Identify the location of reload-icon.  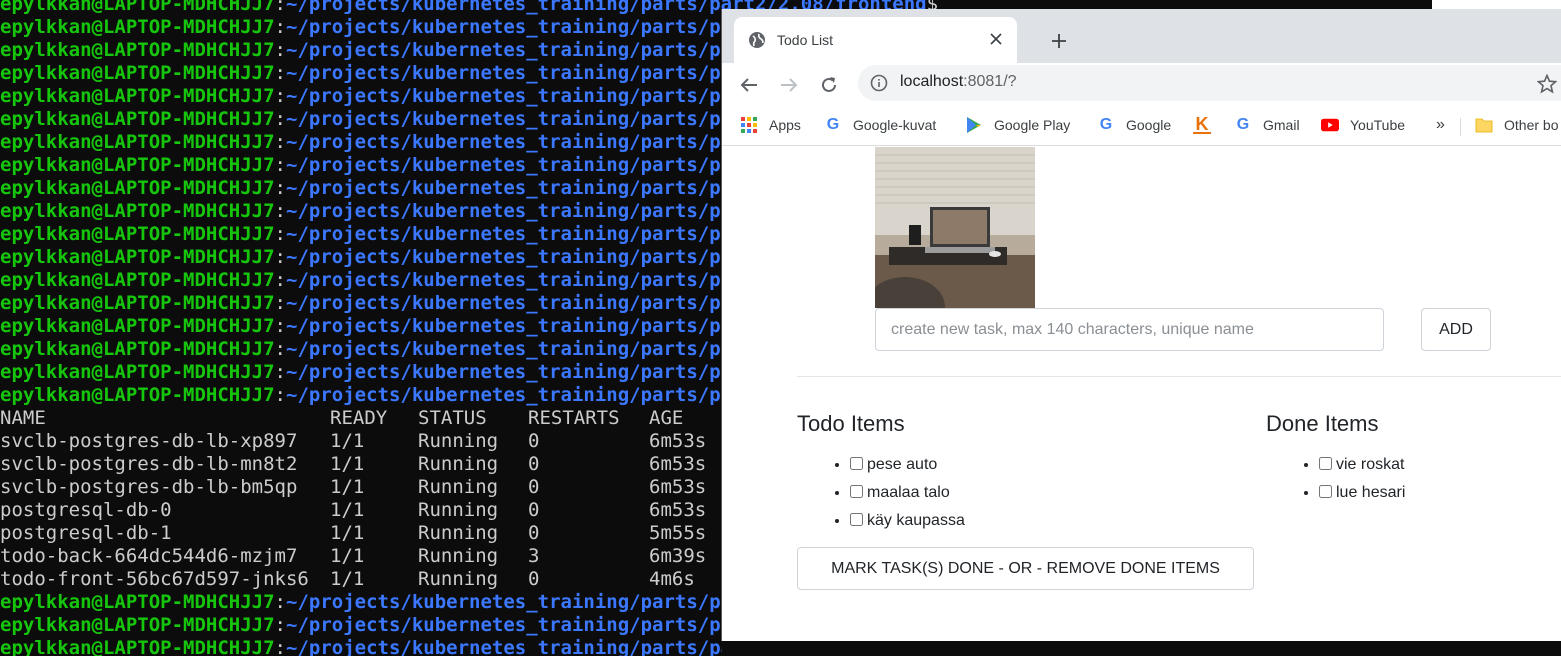
(829, 85).